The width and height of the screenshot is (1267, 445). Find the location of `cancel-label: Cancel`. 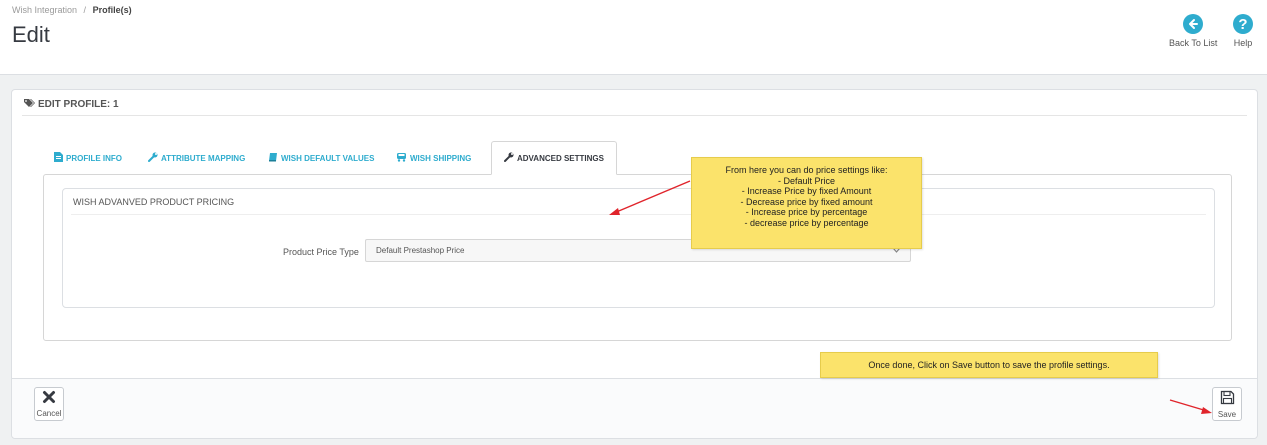

cancel-label: Cancel is located at coordinates (49, 413).